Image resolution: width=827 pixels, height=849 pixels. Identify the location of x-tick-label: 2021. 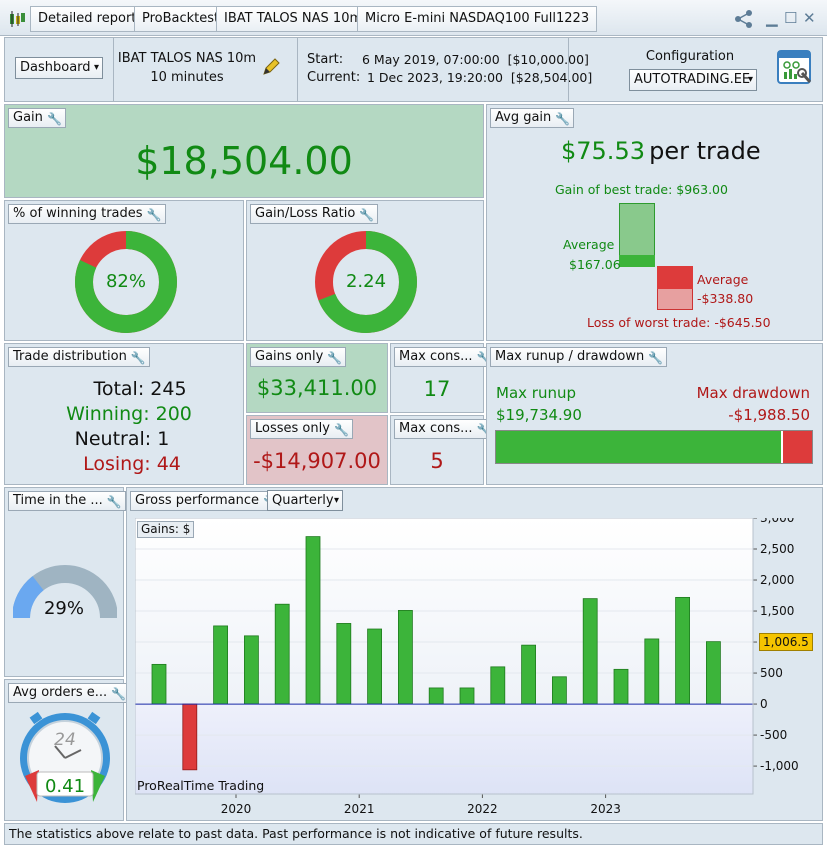
(359, 809).